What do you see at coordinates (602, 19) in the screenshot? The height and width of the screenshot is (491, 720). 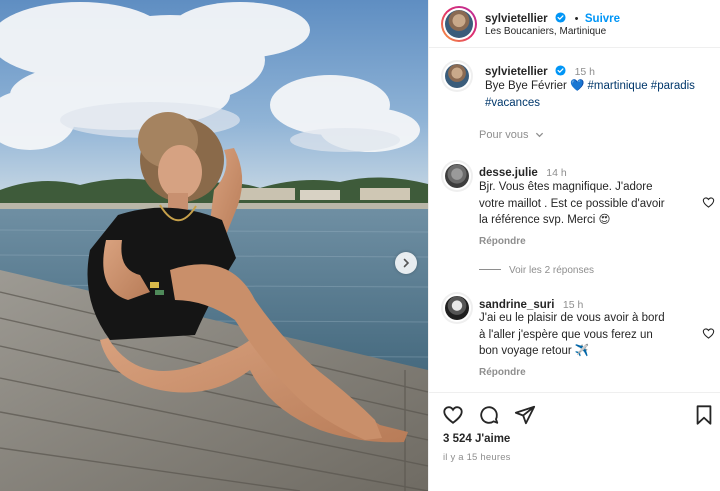 I see `follow-button: Suivre` at bounding box center [602, 19].